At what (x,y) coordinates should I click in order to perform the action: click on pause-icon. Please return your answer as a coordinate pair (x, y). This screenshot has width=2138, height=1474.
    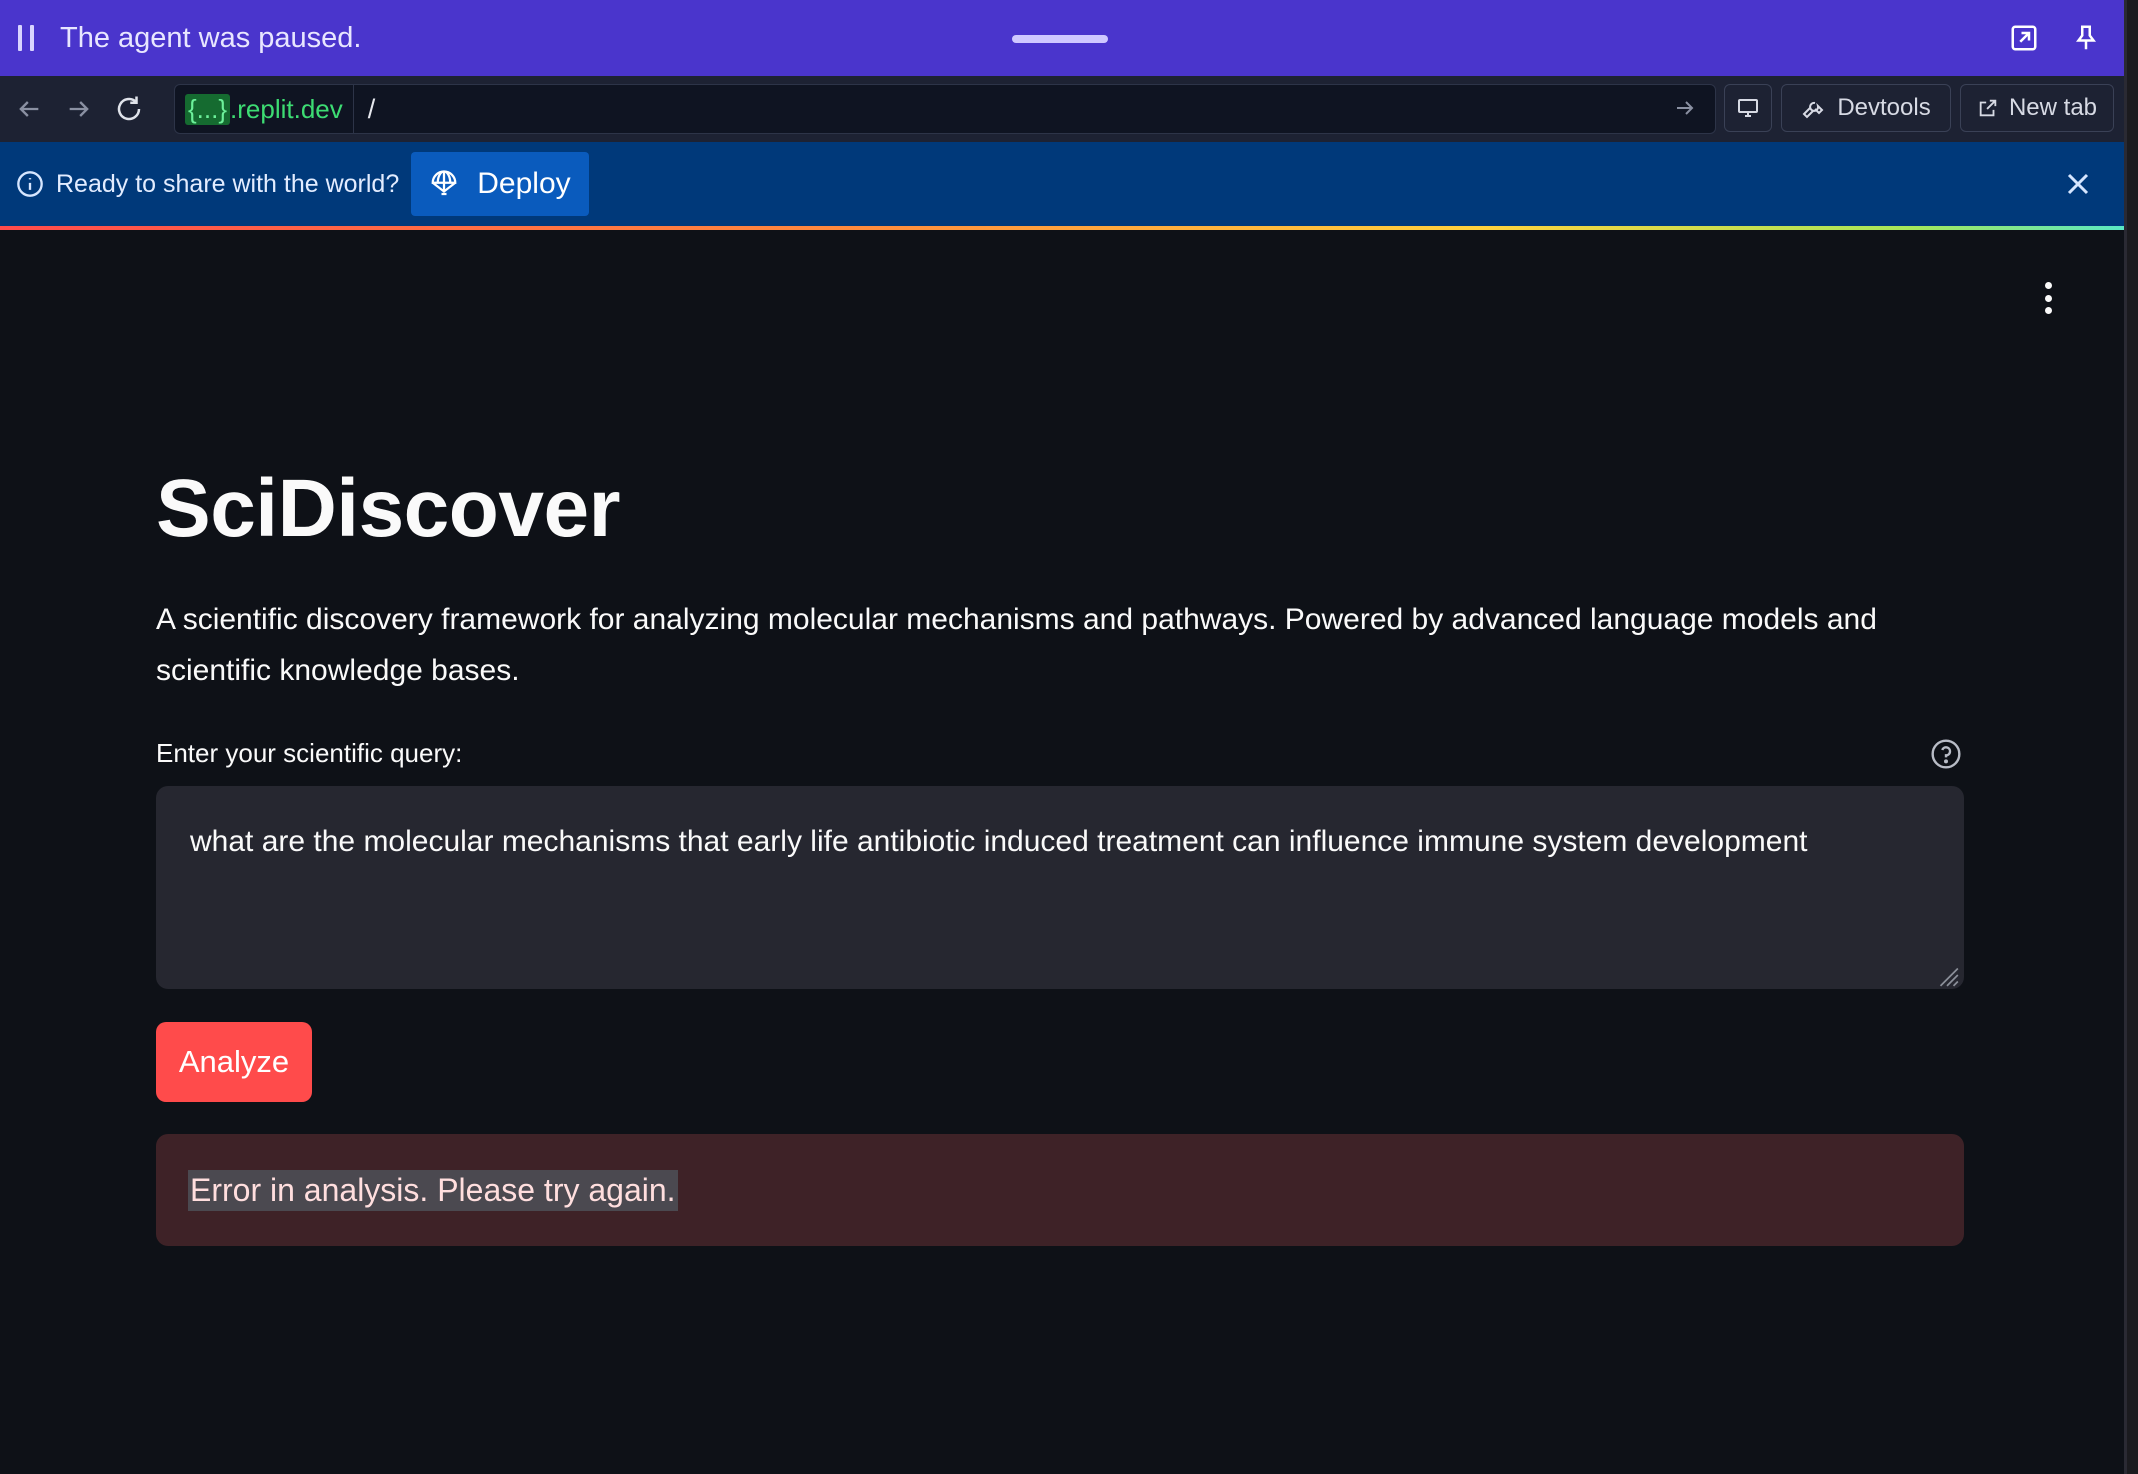
    Looking at the image, I should click on (26, 38).